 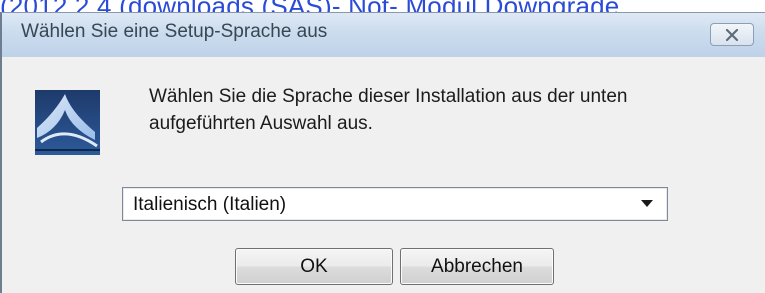 I want to click on setup-installer-icon, so click(x=67, y=122).